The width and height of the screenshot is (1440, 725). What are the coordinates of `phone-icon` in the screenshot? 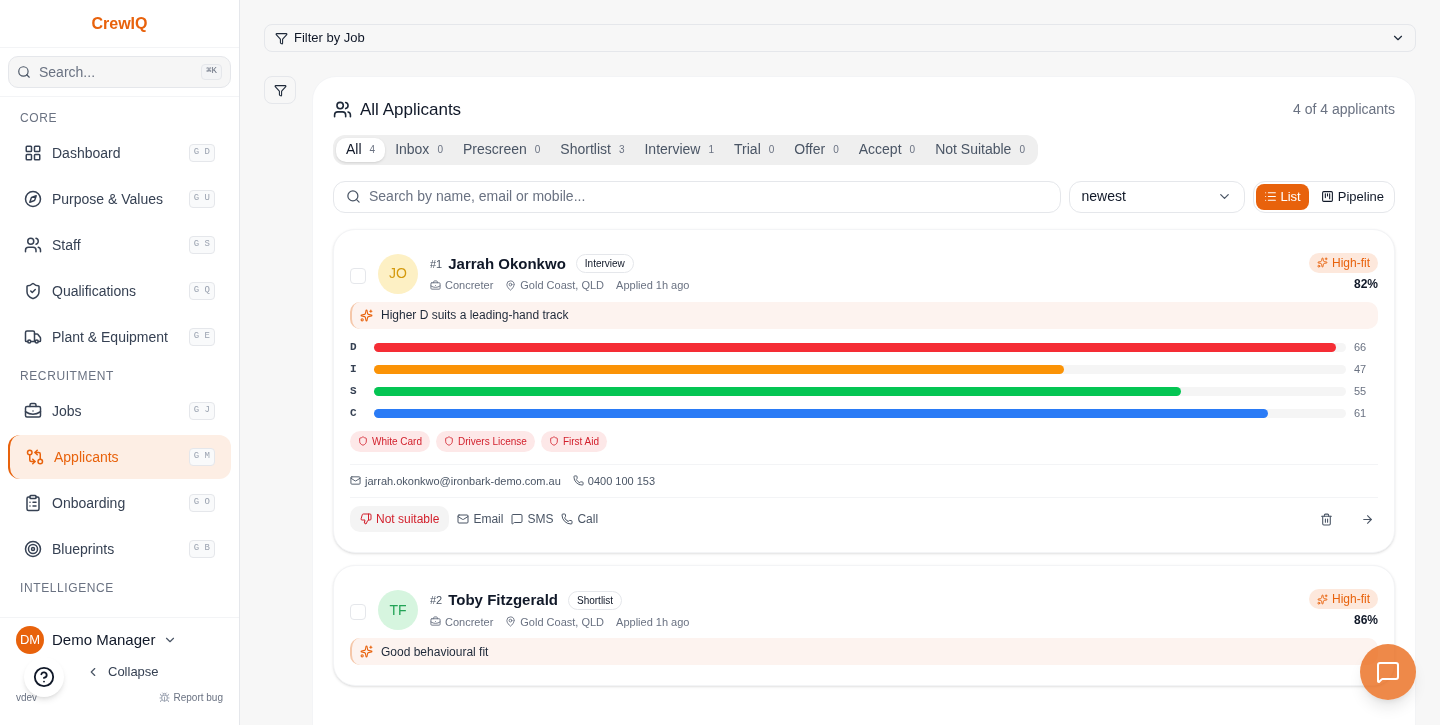 It's located at (567, 519).